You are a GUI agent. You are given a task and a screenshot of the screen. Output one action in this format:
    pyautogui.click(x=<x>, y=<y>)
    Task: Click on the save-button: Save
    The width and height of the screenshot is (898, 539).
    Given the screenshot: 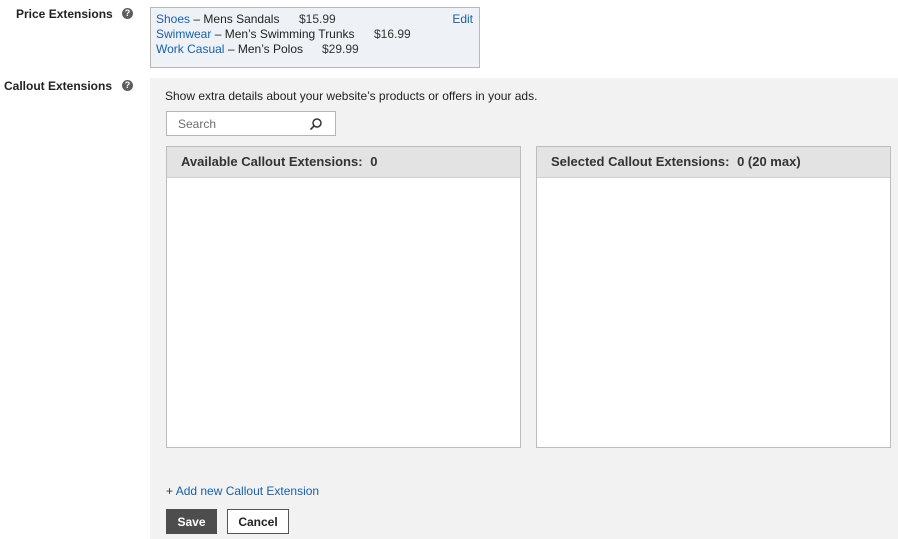 What is the action you would take?
    pyautogui.click(x=191, y=521)
    